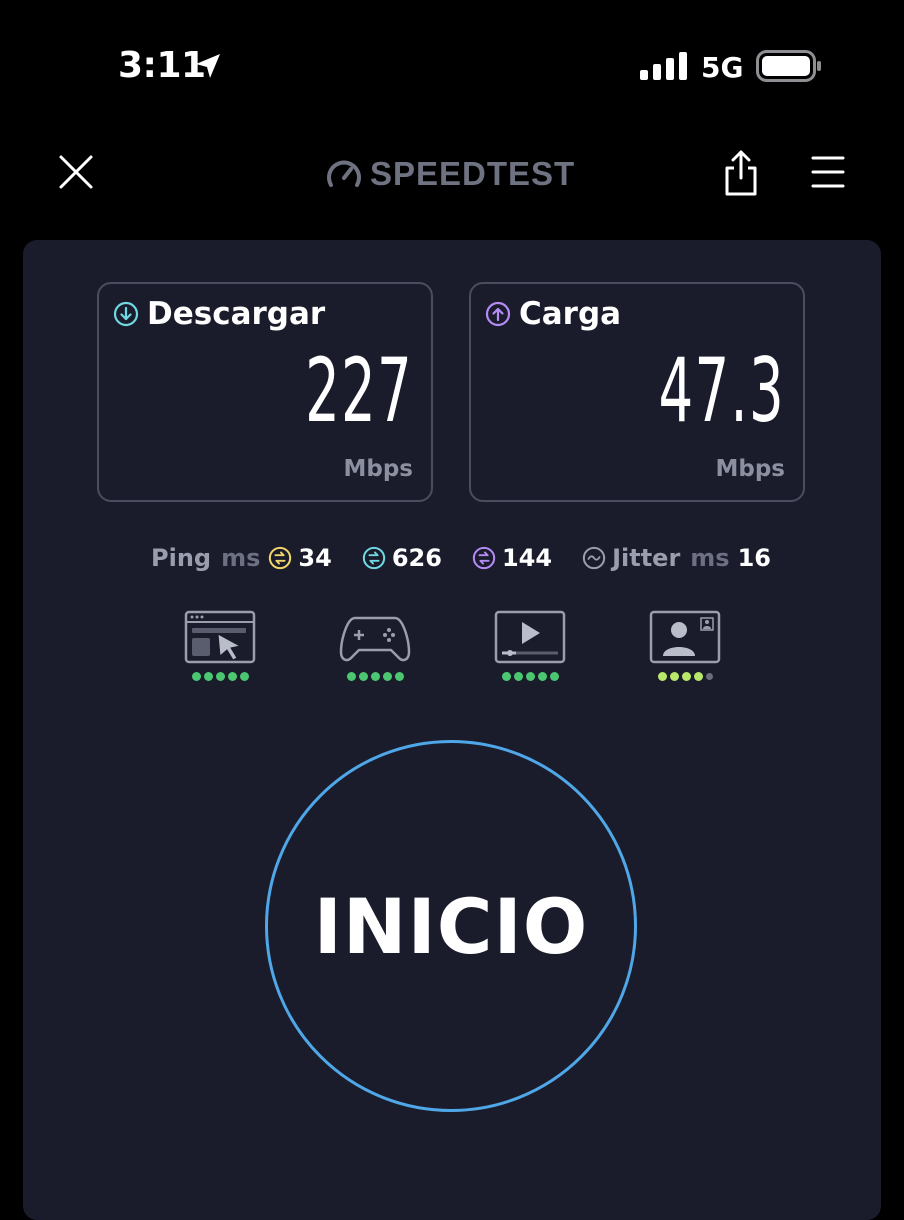  What do you see at coordinates (754, 558) in the screenshot?
I see `jitter-value: 16` at bounding box center [754, 558].